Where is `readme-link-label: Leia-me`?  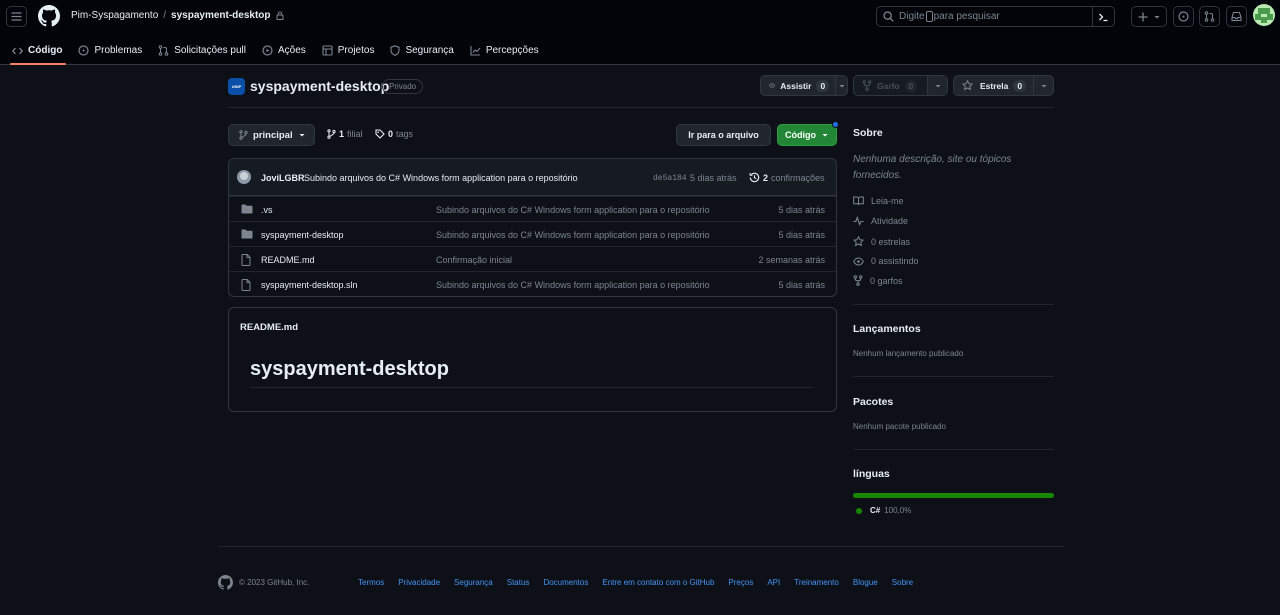 readme-link-label: Leia-me is located at coordinates (887, 201).